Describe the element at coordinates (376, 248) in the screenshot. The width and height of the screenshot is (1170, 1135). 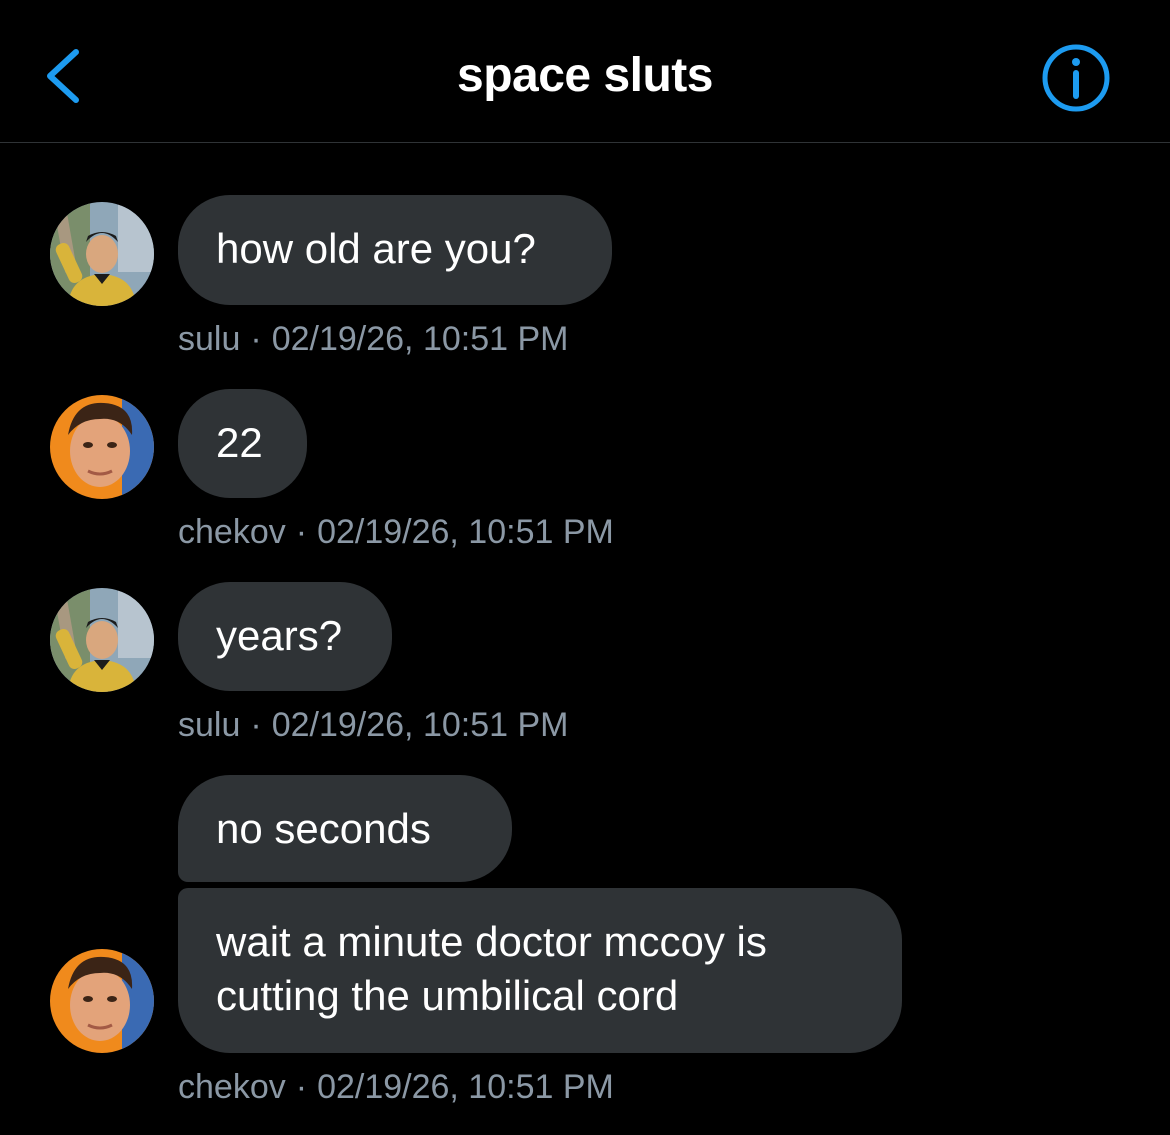
I see `message-text: how old are you?` at that location.